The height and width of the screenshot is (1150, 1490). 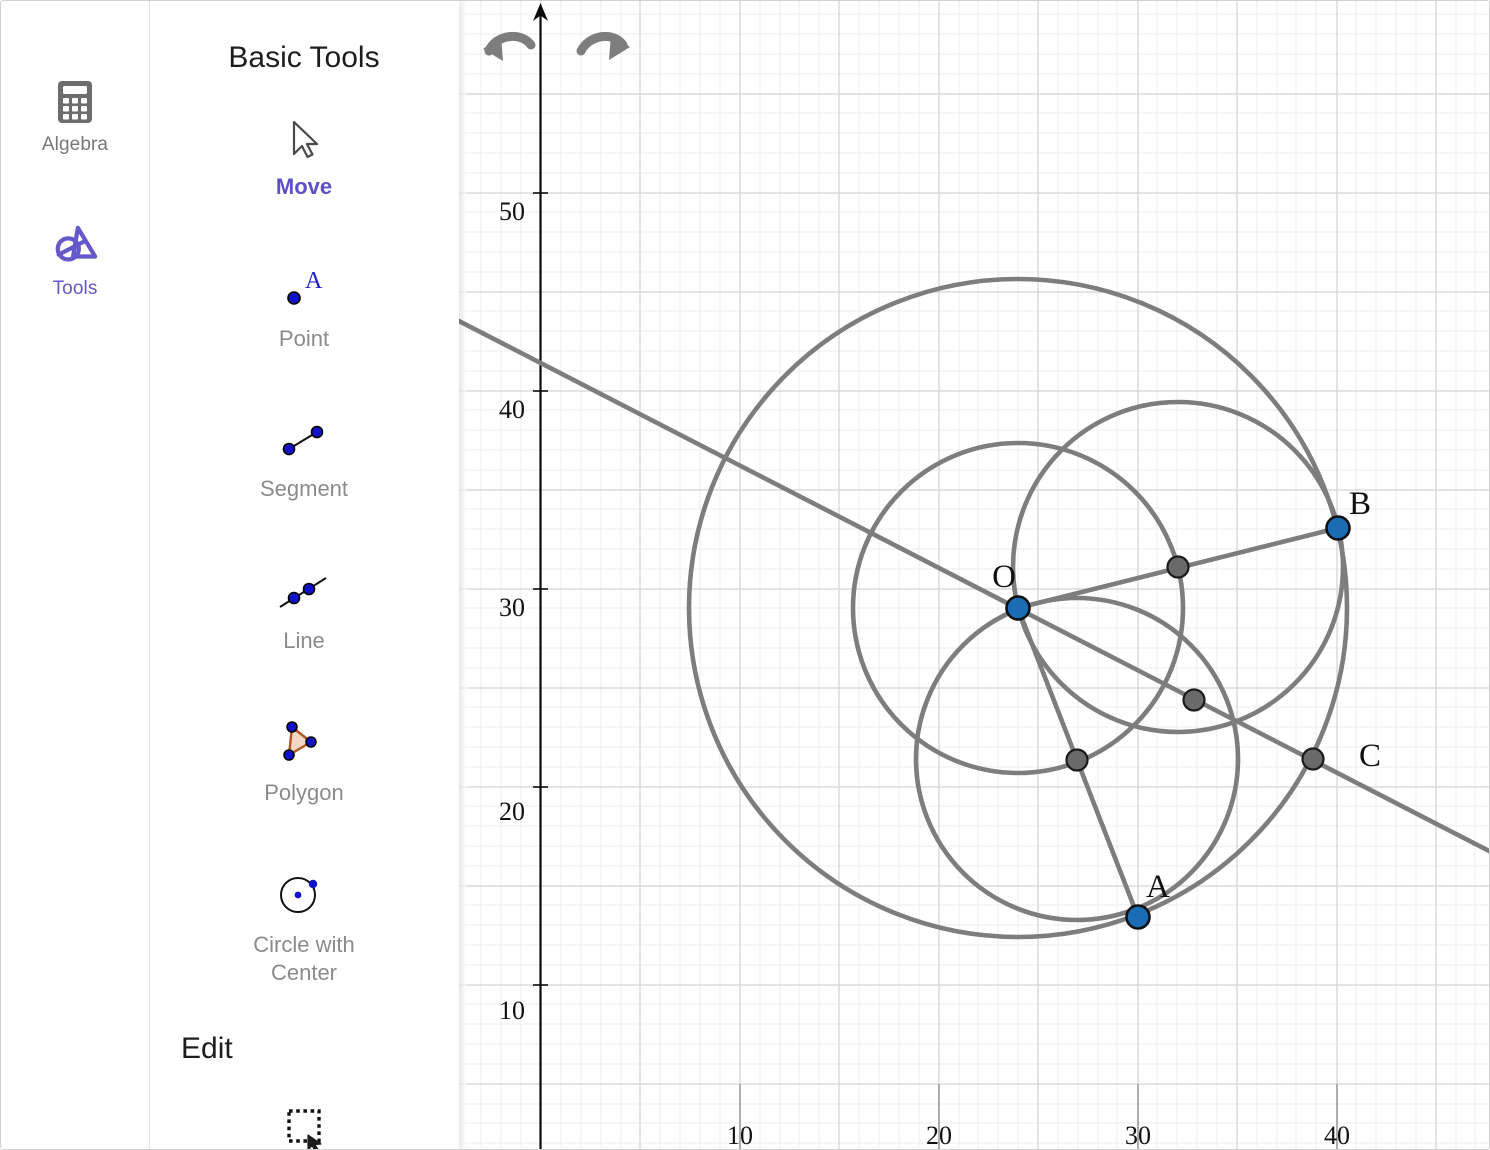 I want to click on tool-polygon: Polygon, so click(x=304, y=761).